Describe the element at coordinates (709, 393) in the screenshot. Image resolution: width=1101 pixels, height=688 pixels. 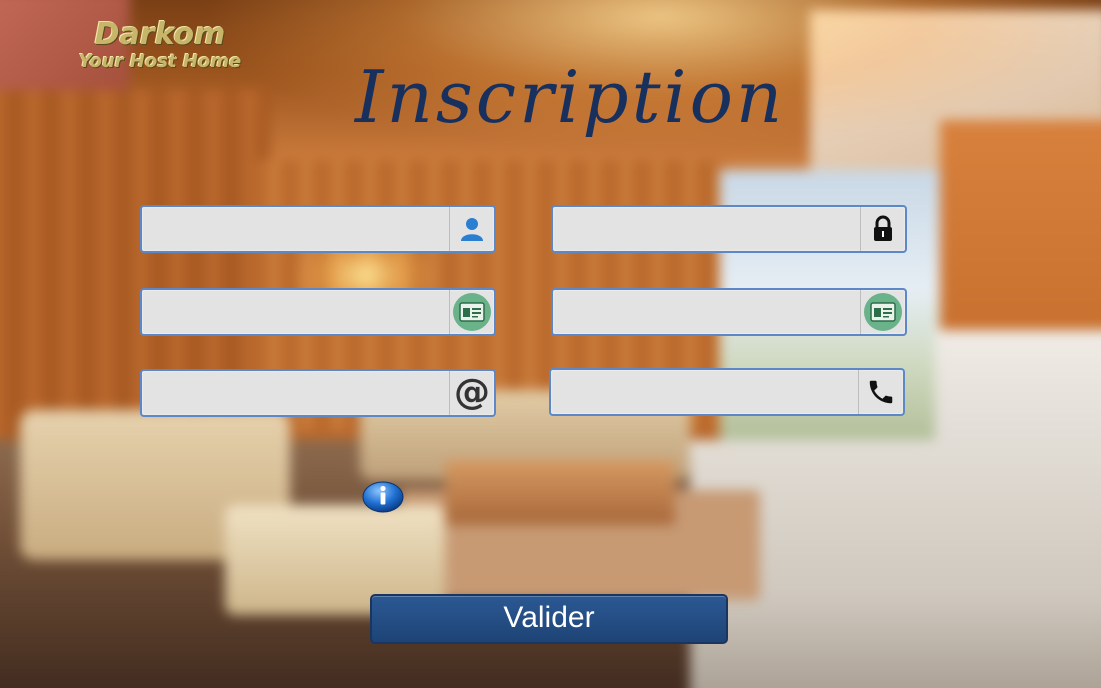
I see `phone-input` at that location.